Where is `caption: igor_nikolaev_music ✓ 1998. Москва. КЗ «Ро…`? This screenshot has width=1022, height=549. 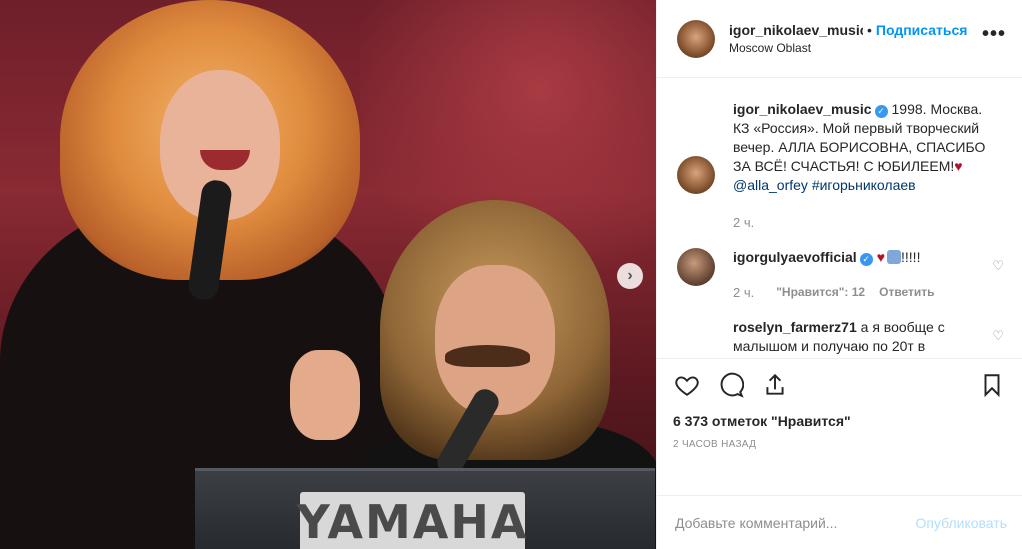
caption: igor_nikolaev_music ✓ 1998. Москва. КЗ «Ро… is located at coordinates (841, 166).